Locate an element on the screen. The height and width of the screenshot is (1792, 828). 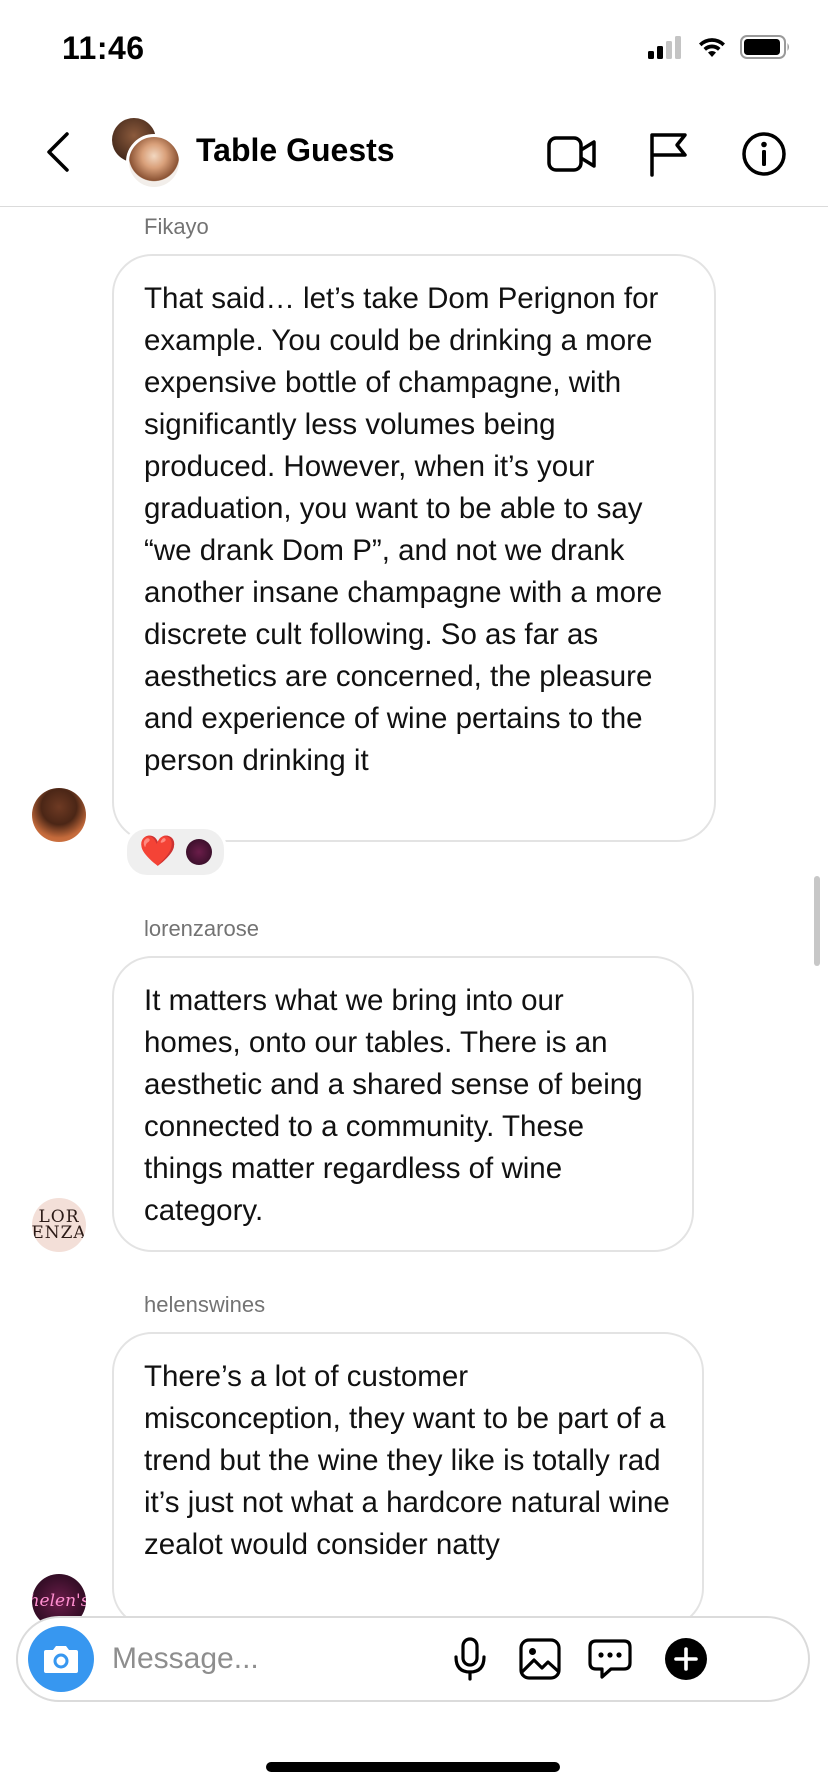
message-input is located at coordinates (302, 1659).